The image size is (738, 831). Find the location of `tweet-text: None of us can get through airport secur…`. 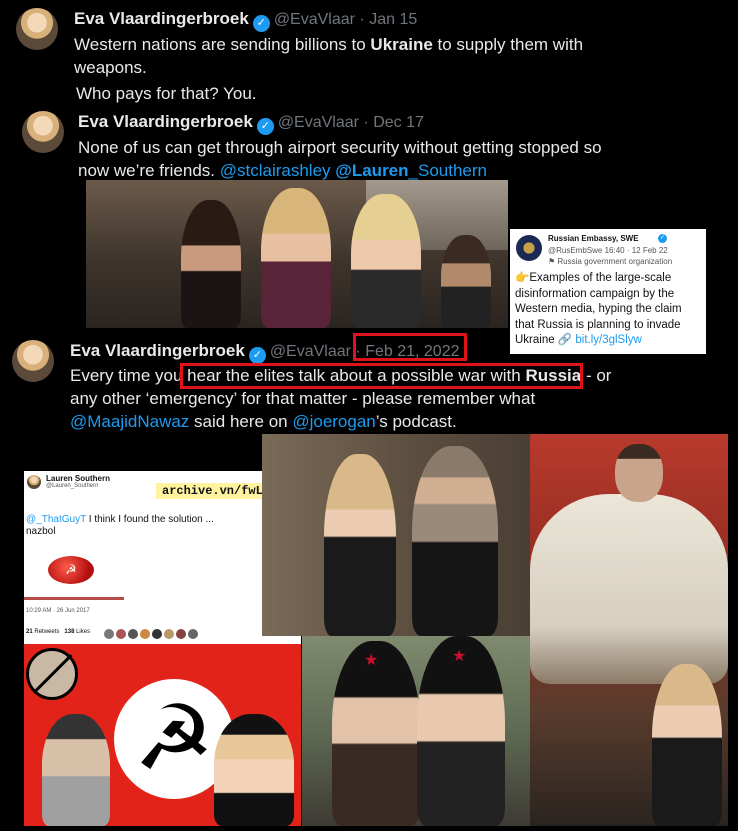

tweet-text: None of us can get through airport secur… is located at coordinates (340, 147).